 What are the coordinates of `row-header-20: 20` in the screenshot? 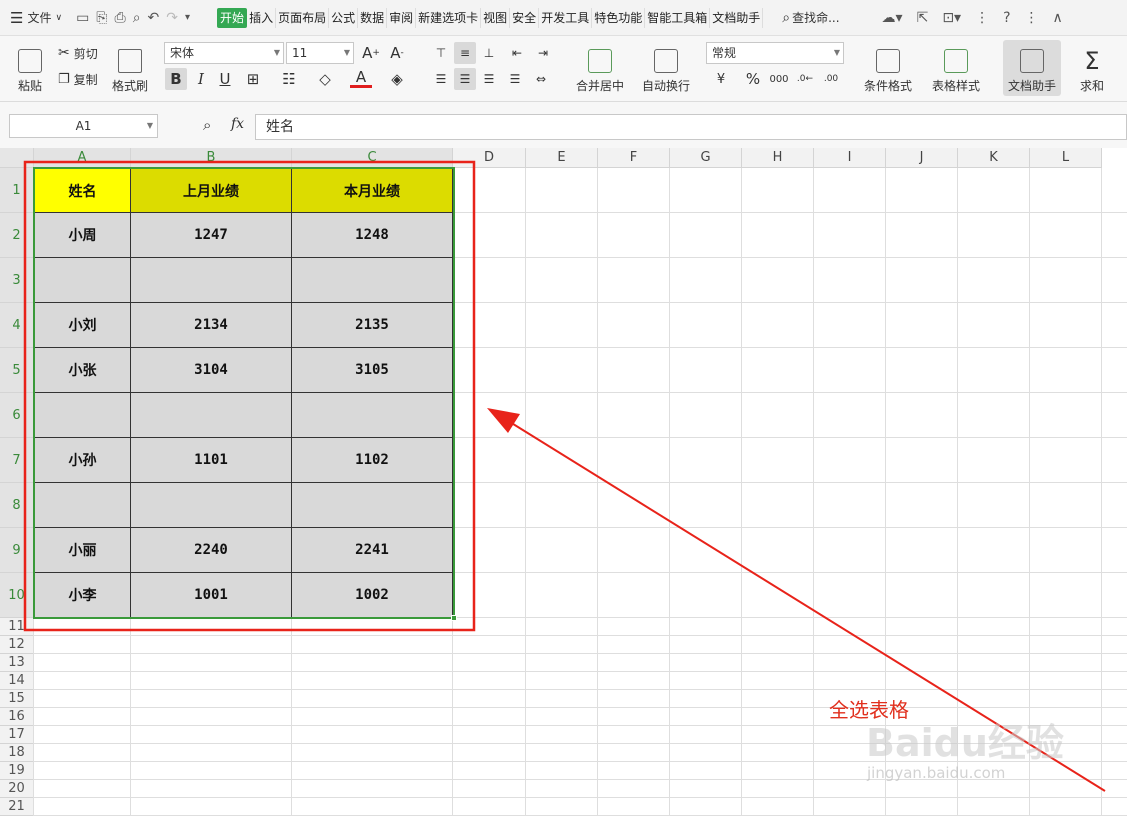 It's located at (17, 789).